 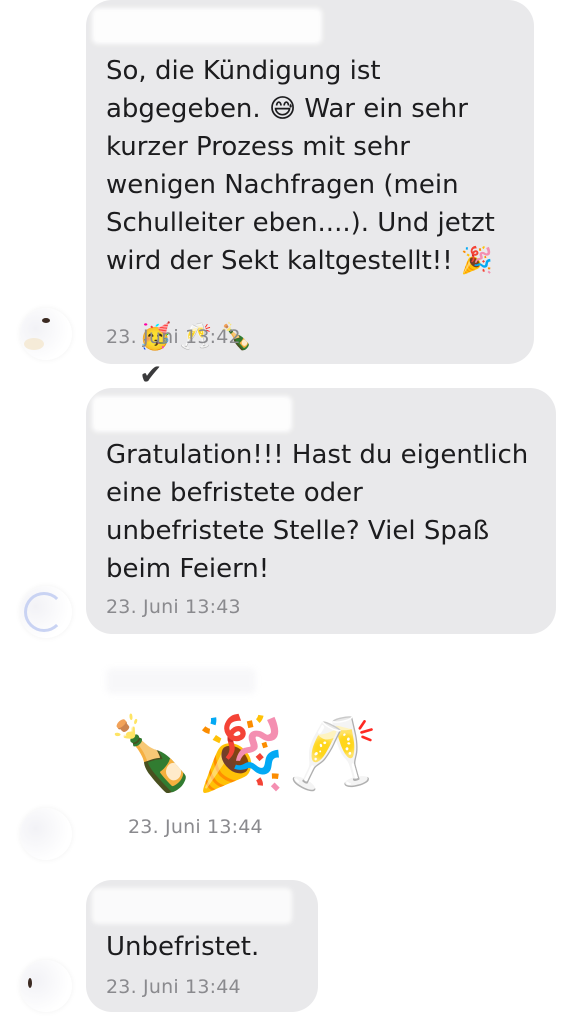 I want to click on message-bubble-4: Unbefristet. 23. Juni 13:44, so click(x=202, y=946).